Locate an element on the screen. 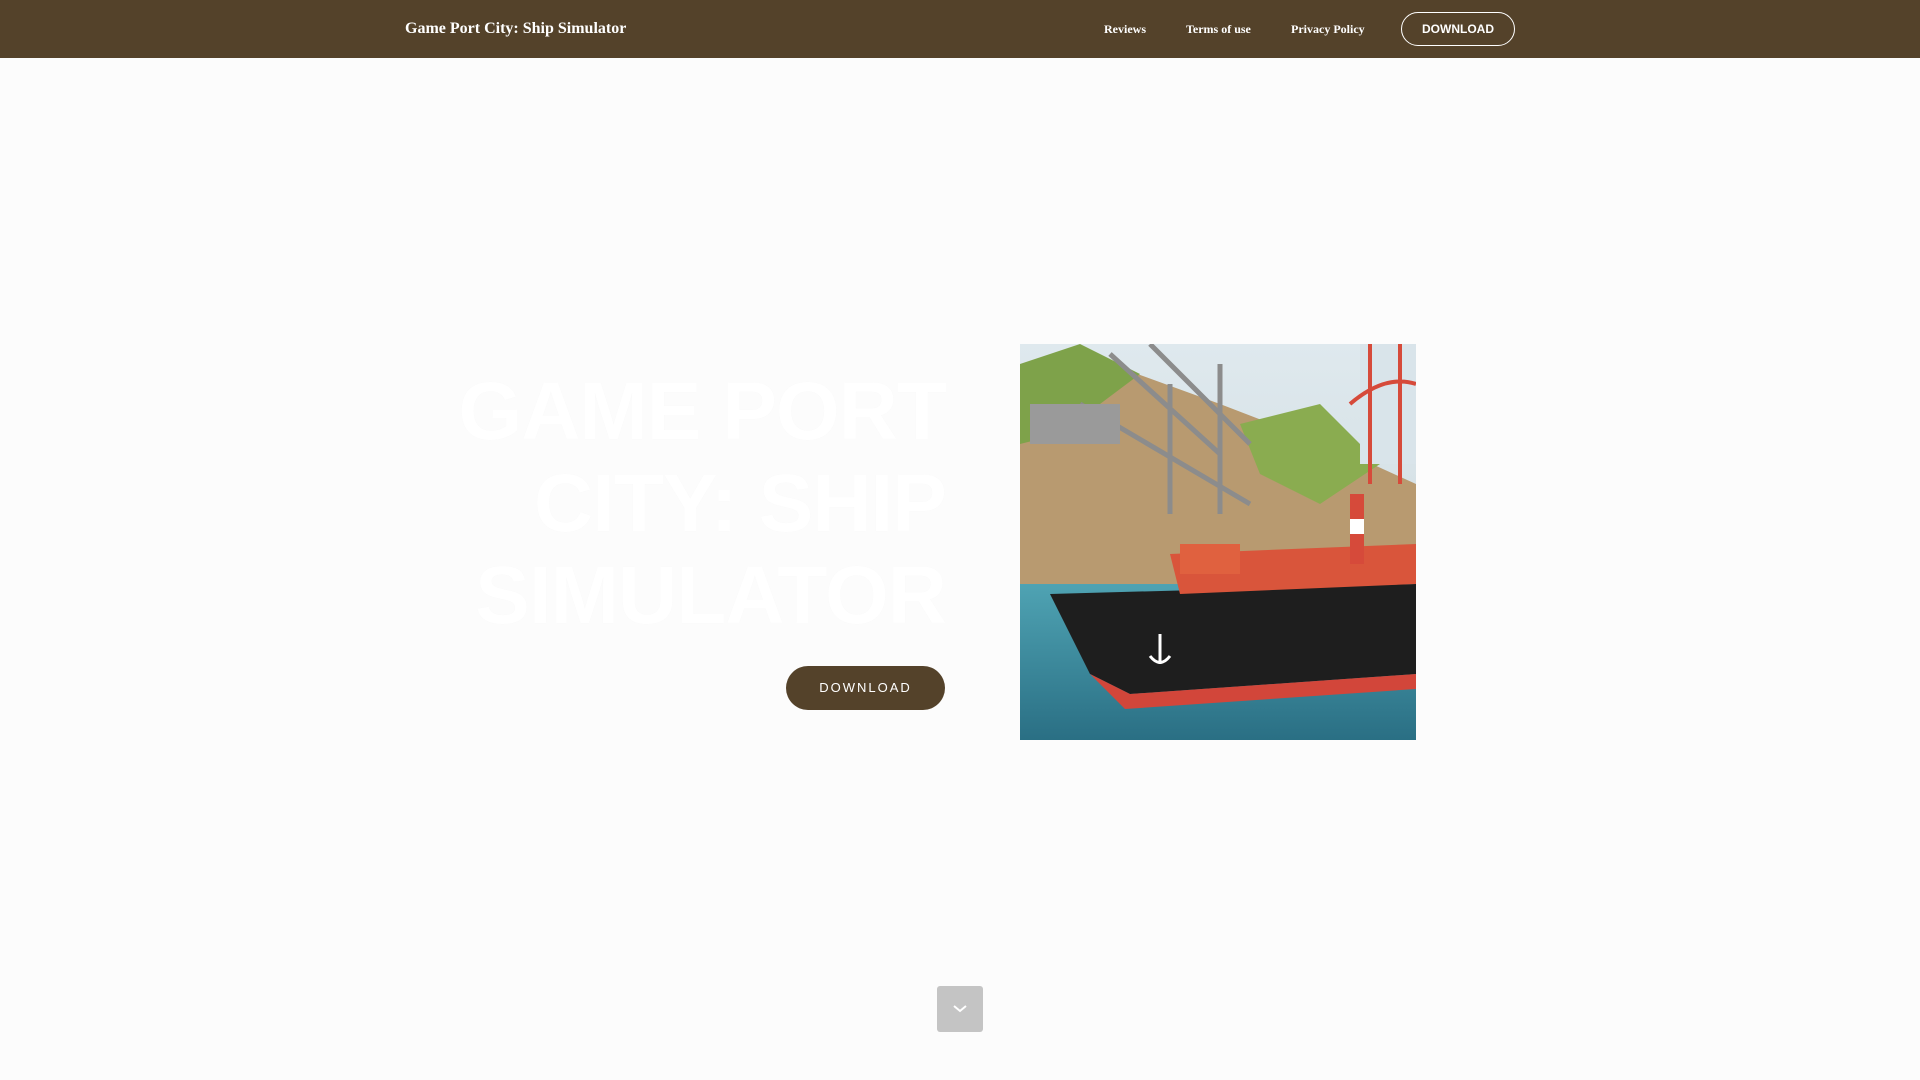 The image size is (1920, 1080). nav-privacy-policy: Privacy Policy is located at coordinates (1328, 29).